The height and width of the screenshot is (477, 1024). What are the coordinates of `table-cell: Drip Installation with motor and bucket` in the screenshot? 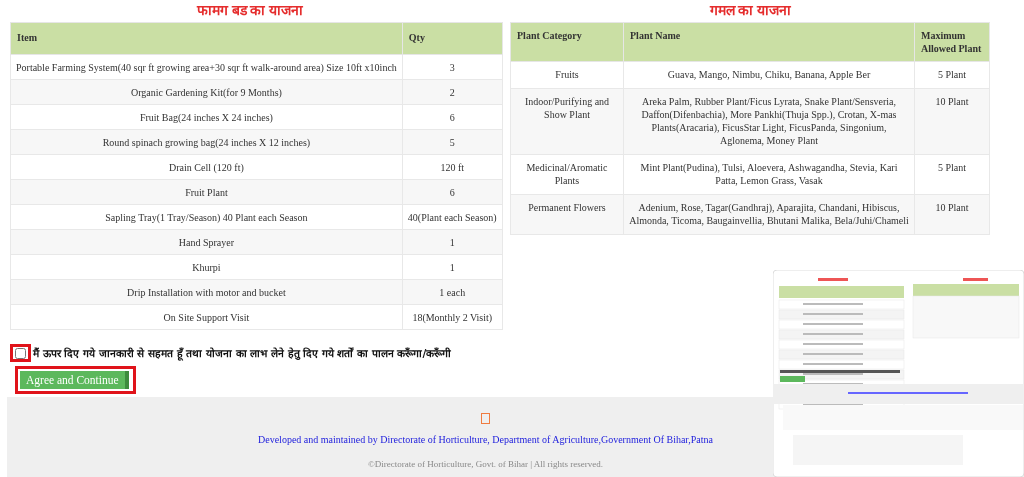 It's located at (206, 292).